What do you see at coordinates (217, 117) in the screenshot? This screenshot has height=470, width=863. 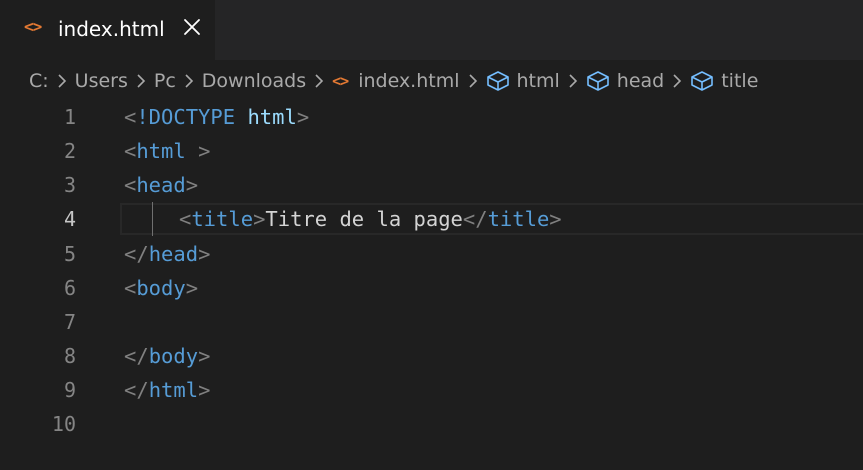 I see `code-text: <!DOCTYPE html>` at bounding box center [217, 117].